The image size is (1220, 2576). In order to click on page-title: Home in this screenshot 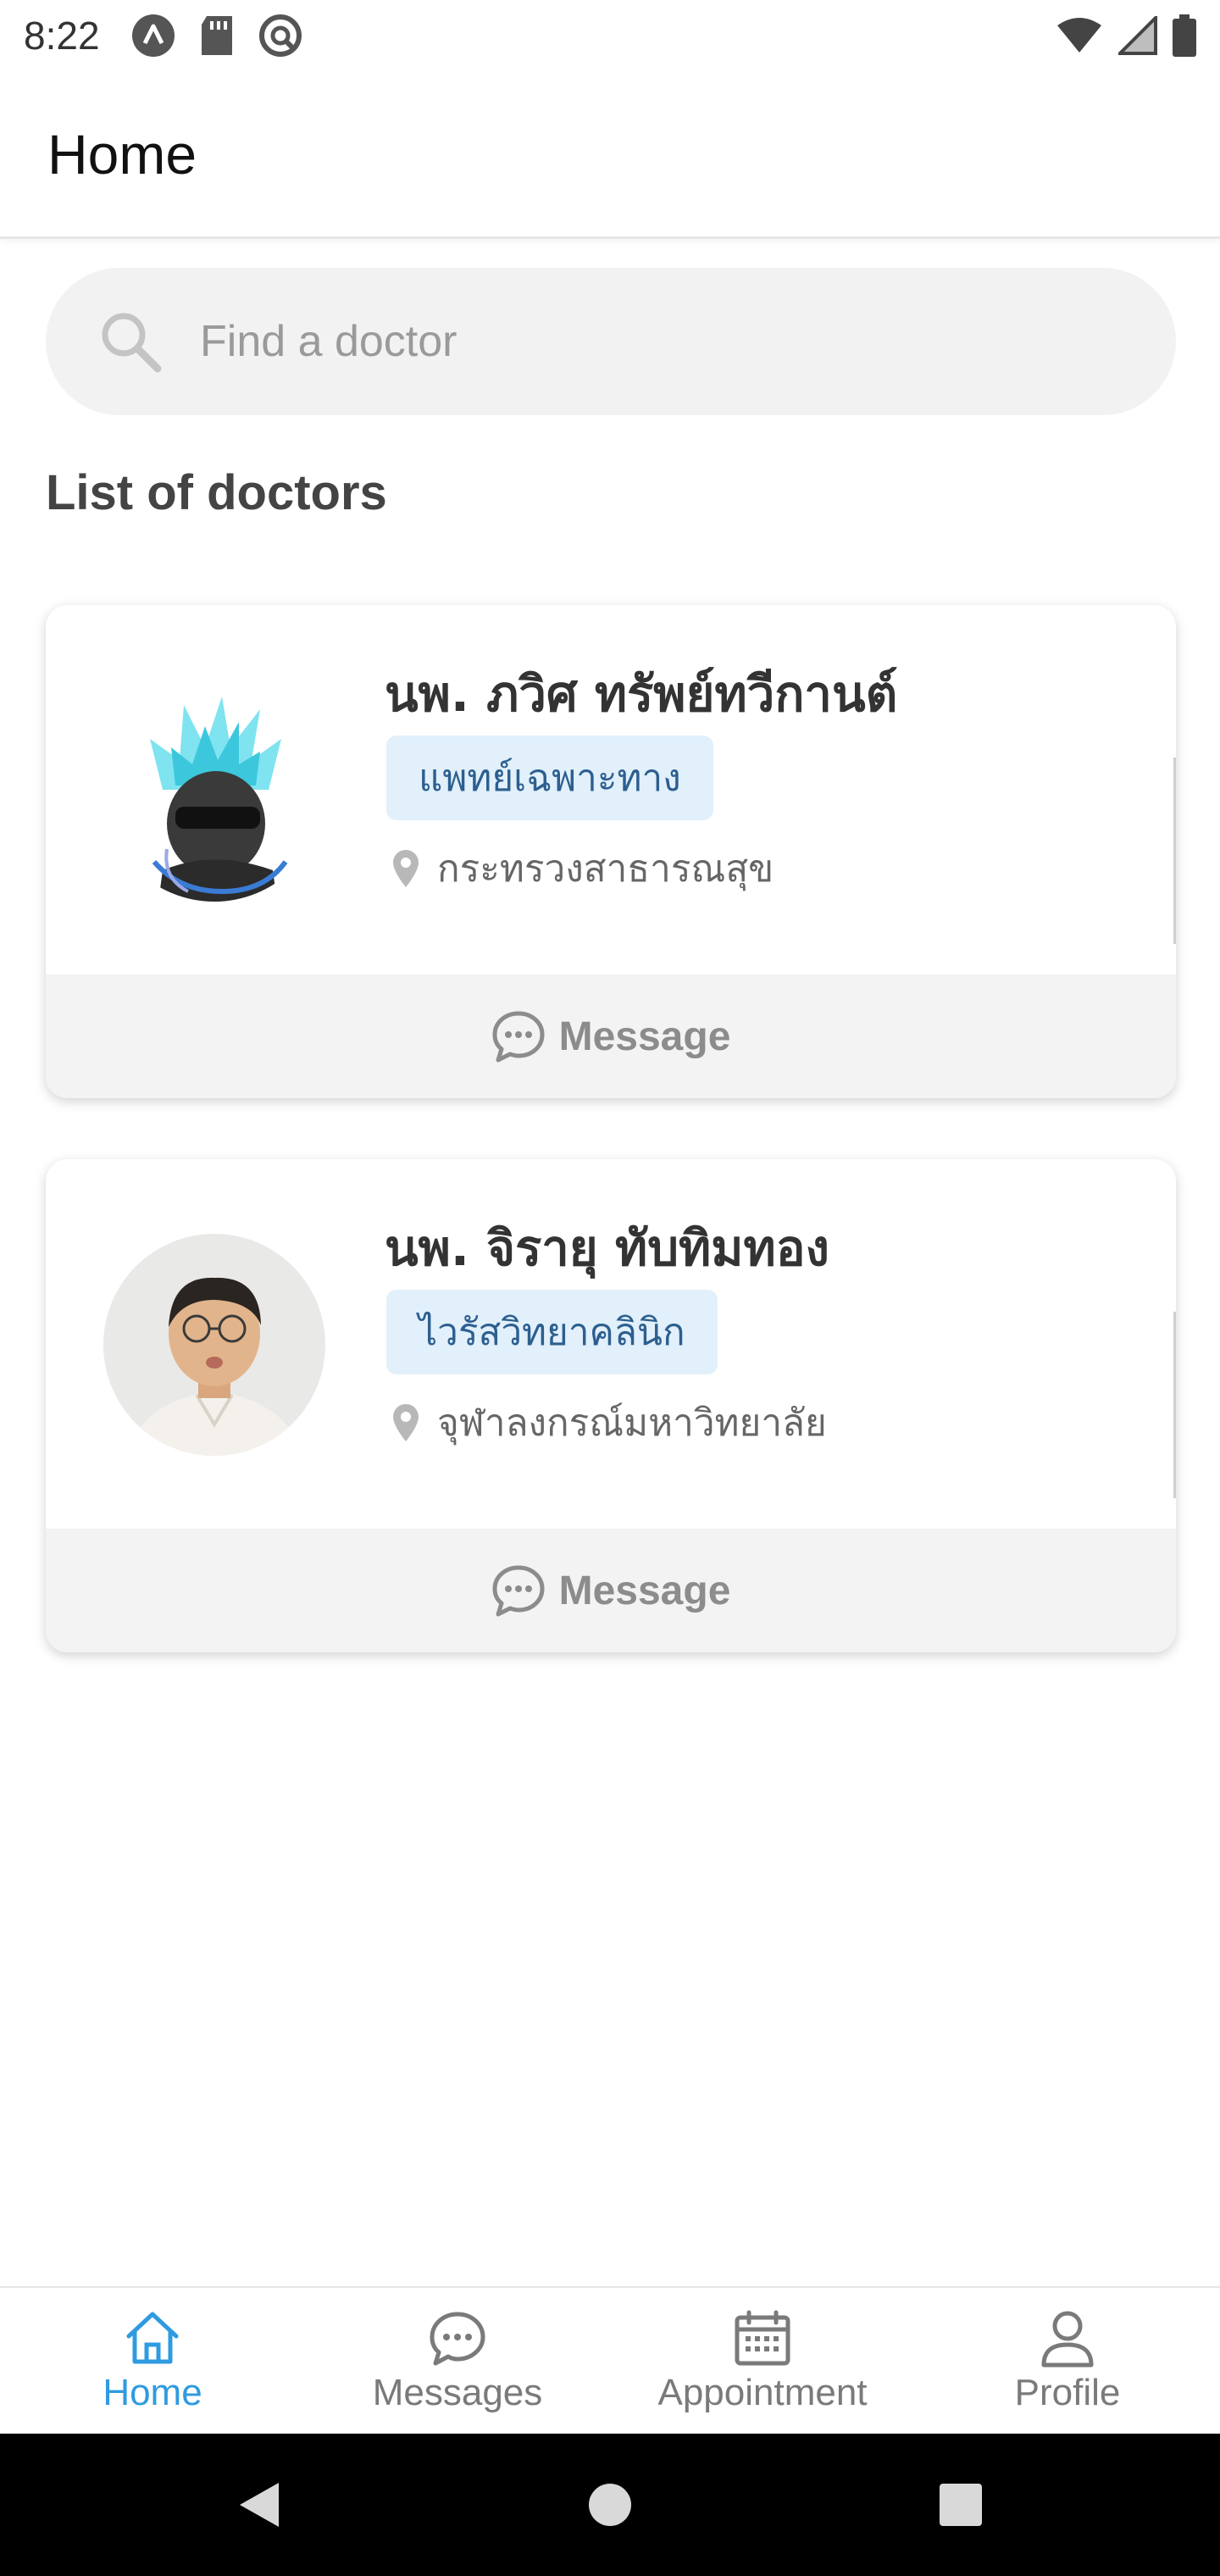, I will do `click(122, 154)`.